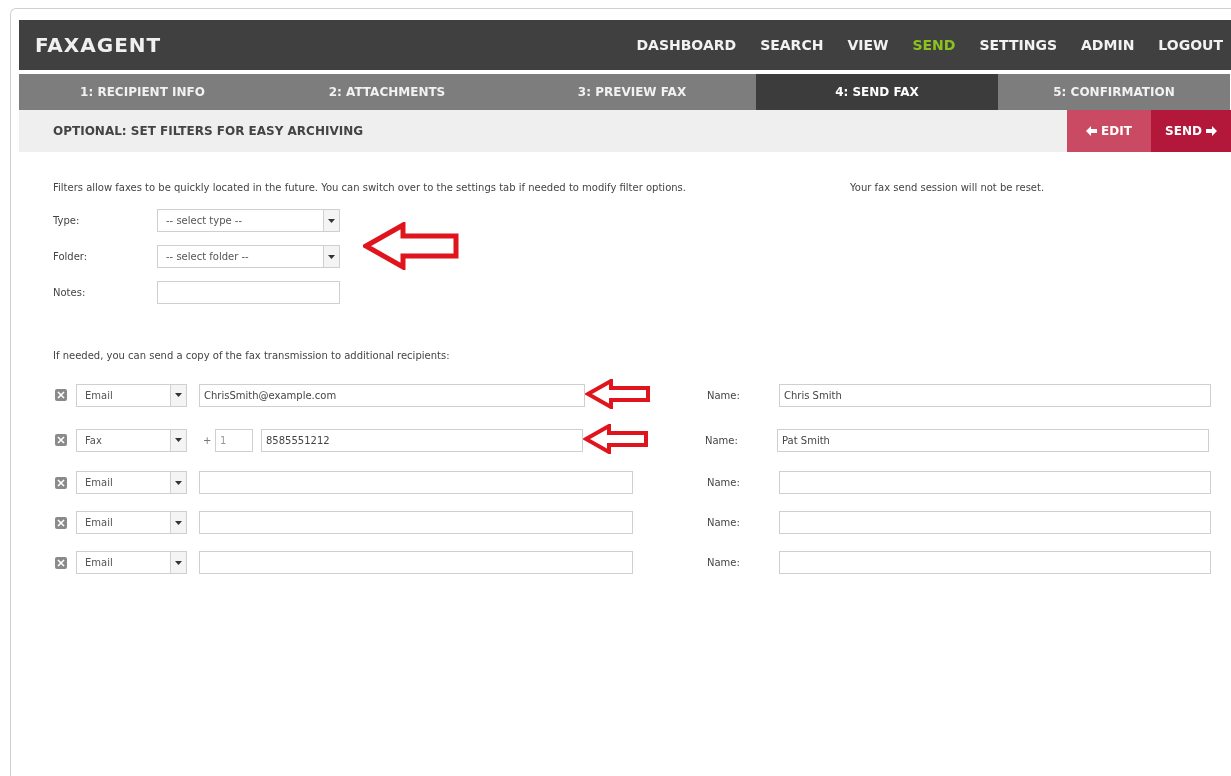 The height and width of the screenshot is (776, 1231). Describe the element at coordinates (248, 220) in the screenshot. I see `dropdown: -- select type --` at that location.